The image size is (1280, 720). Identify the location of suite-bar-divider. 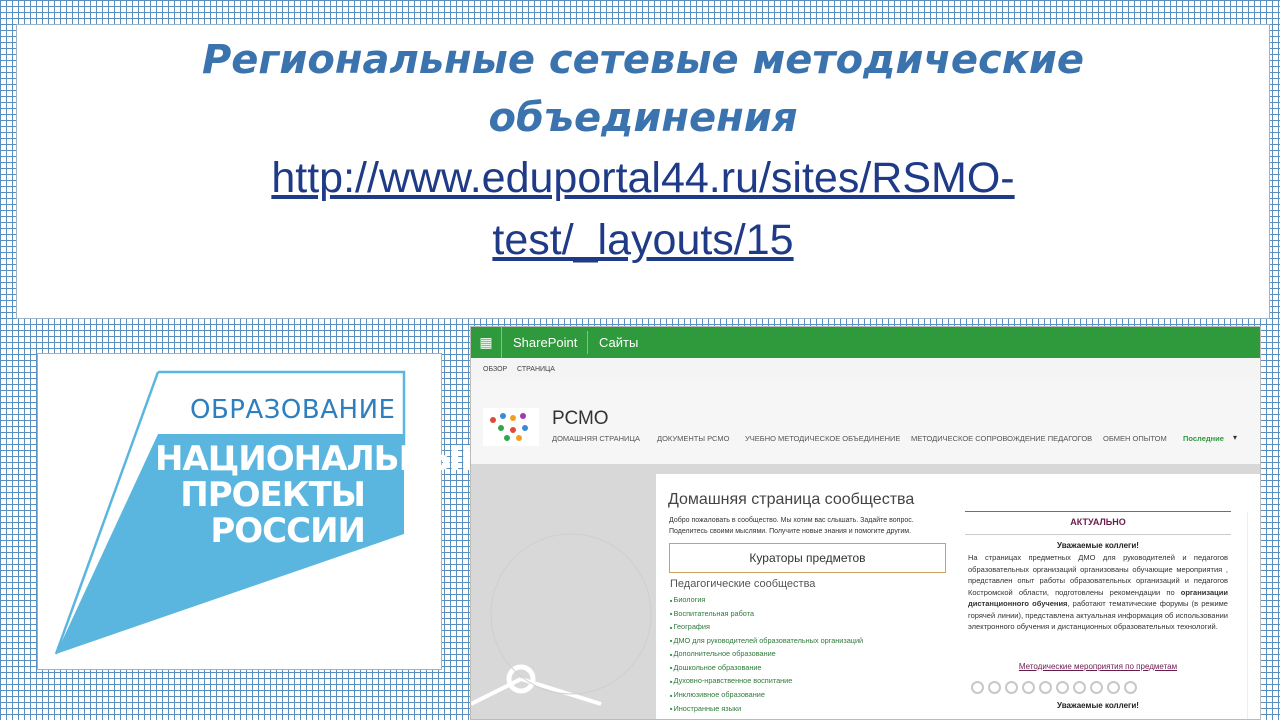
(587, 342).